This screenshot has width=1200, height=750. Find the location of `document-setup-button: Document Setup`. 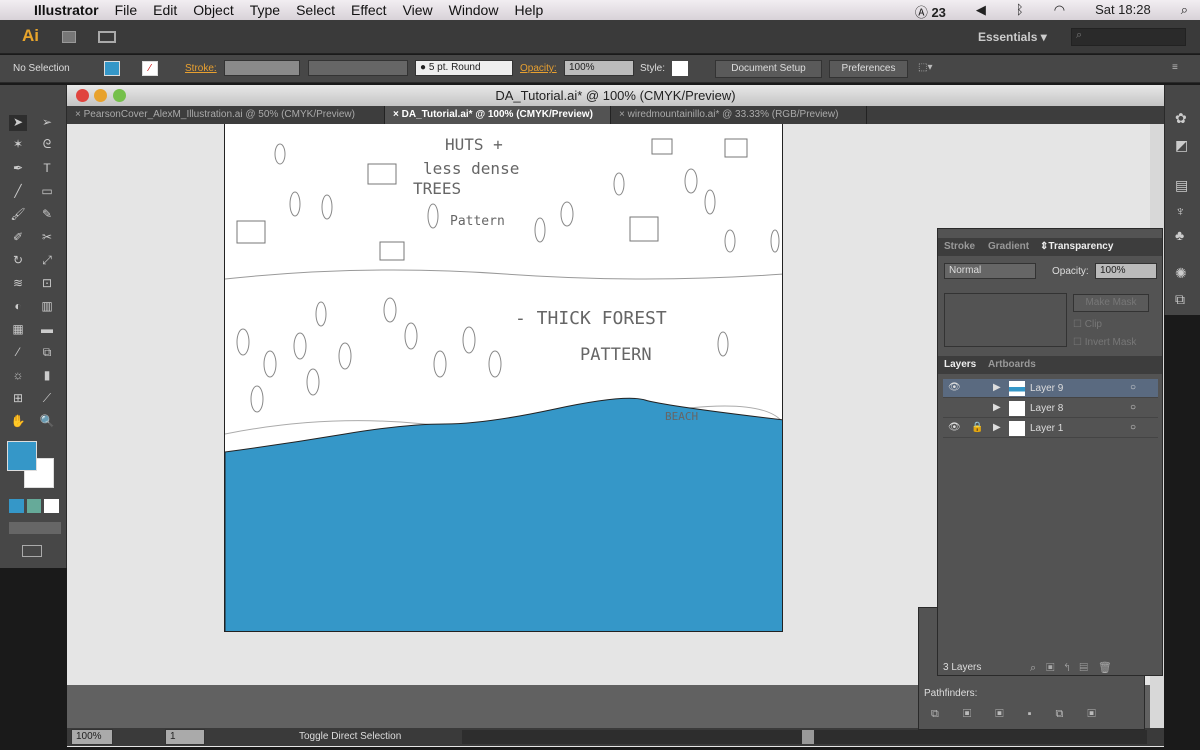

document-setup-button: Document Setup is located at coordinates (768, 69).